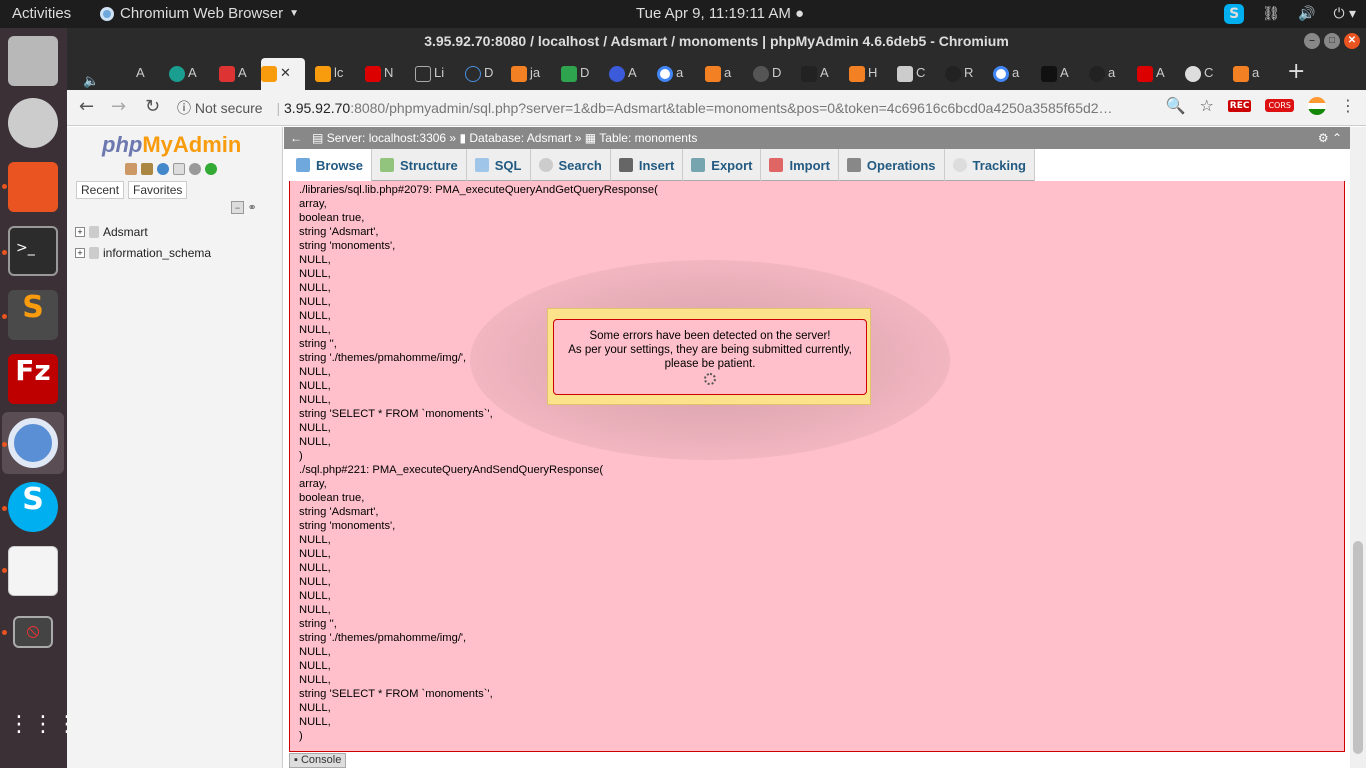  I want to click on tree-item-adsmart: + Adsmart, so click(143, 231).